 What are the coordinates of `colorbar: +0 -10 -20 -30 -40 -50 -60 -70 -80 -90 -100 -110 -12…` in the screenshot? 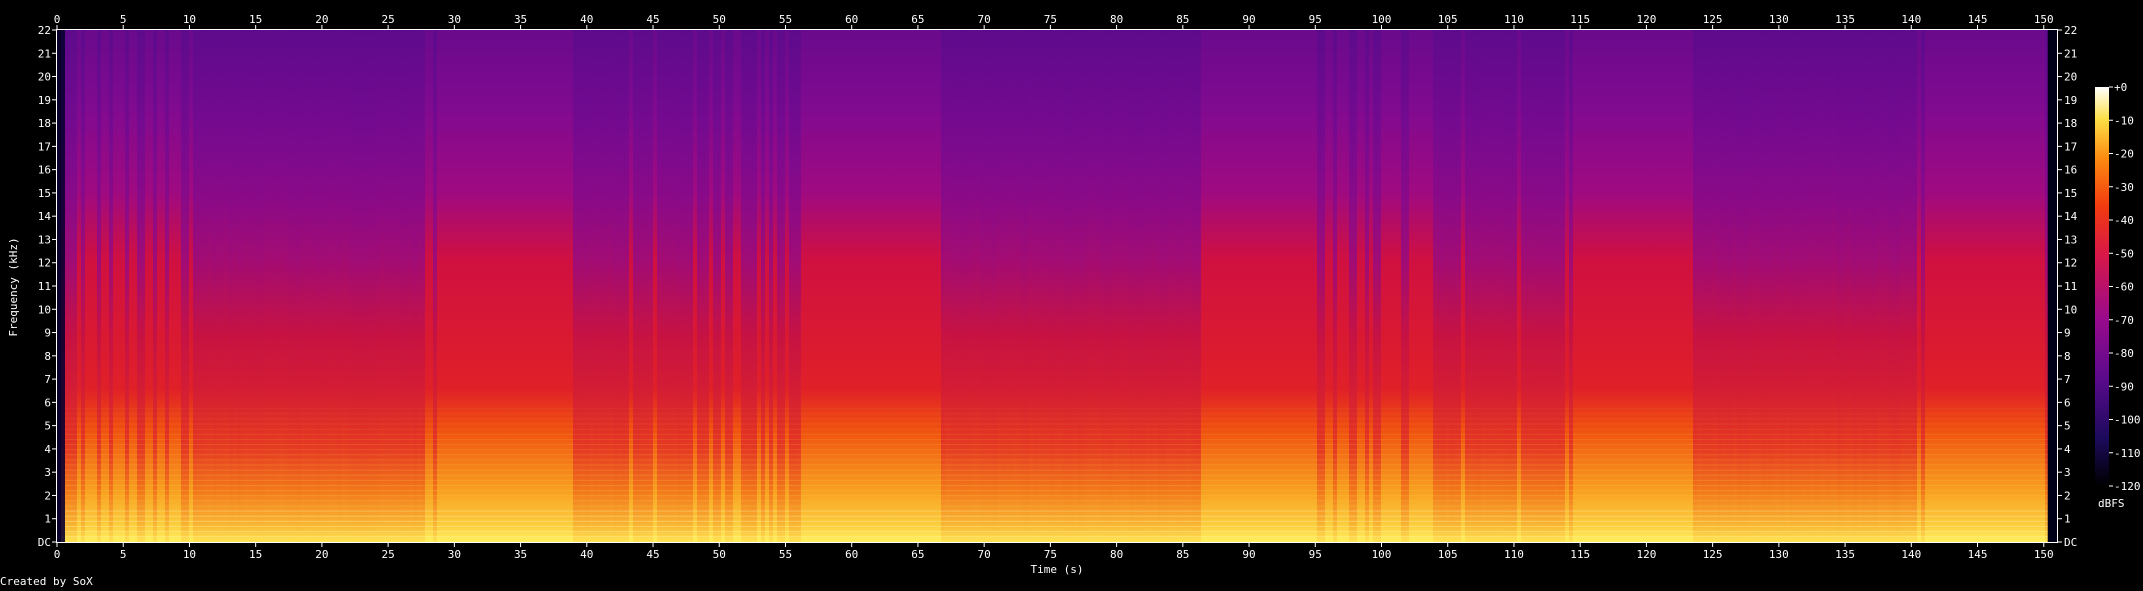 It's located at (2118, 295).